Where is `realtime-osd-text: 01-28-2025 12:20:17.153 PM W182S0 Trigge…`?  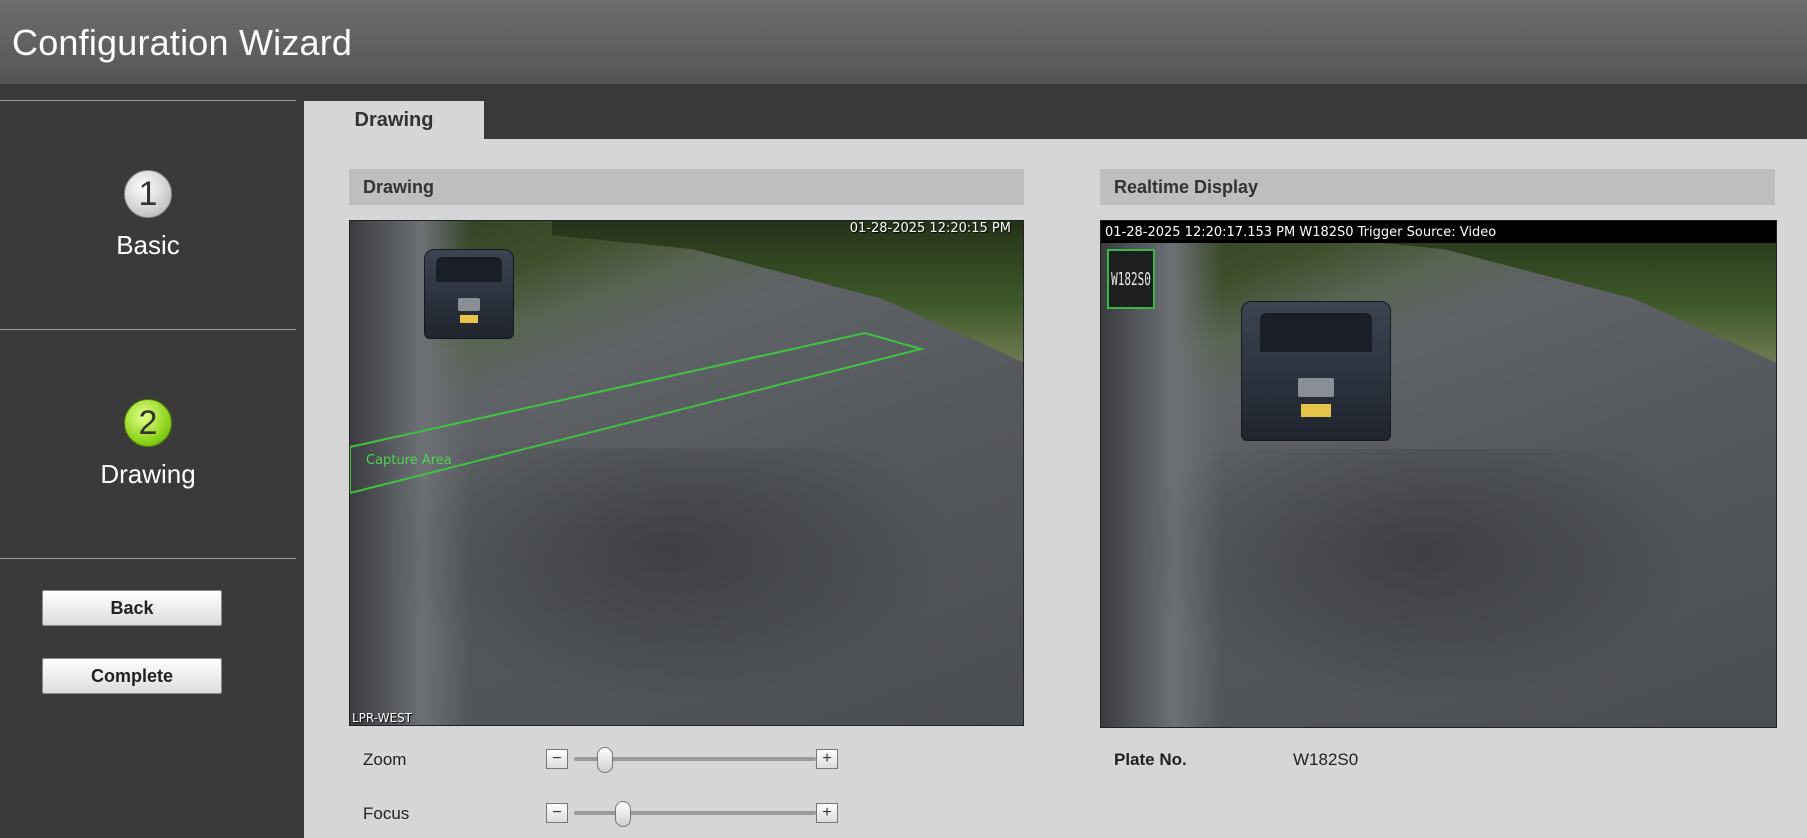 realtime-osd-text: 01-28-2025 12:20:17.153 PM W182S0 Trigge… is located at coordinates (1438, 232).